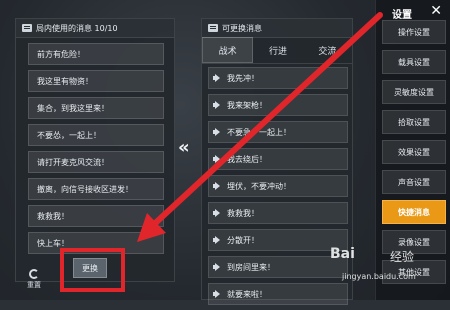 The height and width of the screenshot is (310, 450). What do you see at coordinates (96, 189) in the screenshot?
I see `in-game-message-item: 撤离，向信号接收区进发！` at bounding box center [96, 189].